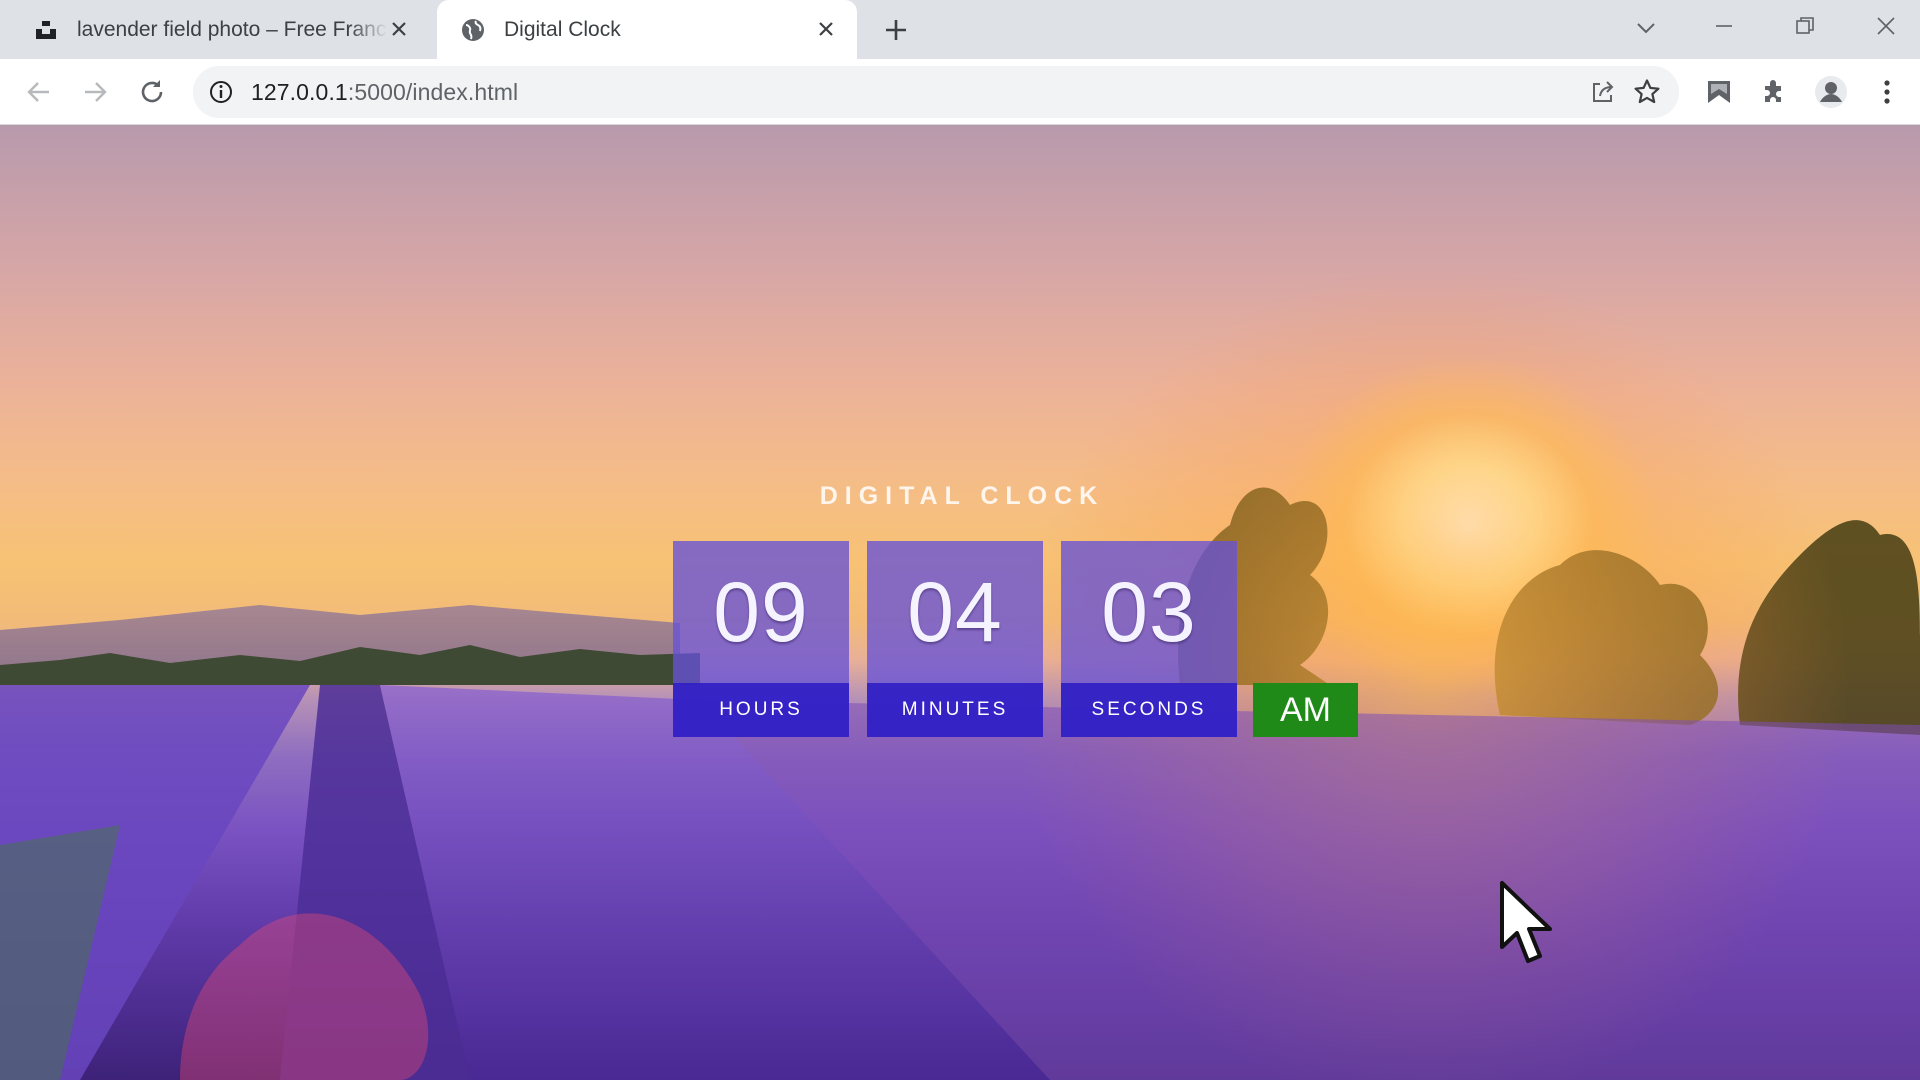 Image resolution: width=1920 pixels, height=1080 pixels. Describe the element at coordinates (955, 611) in the screenshot. I see `minutes-value: 04` at that location.